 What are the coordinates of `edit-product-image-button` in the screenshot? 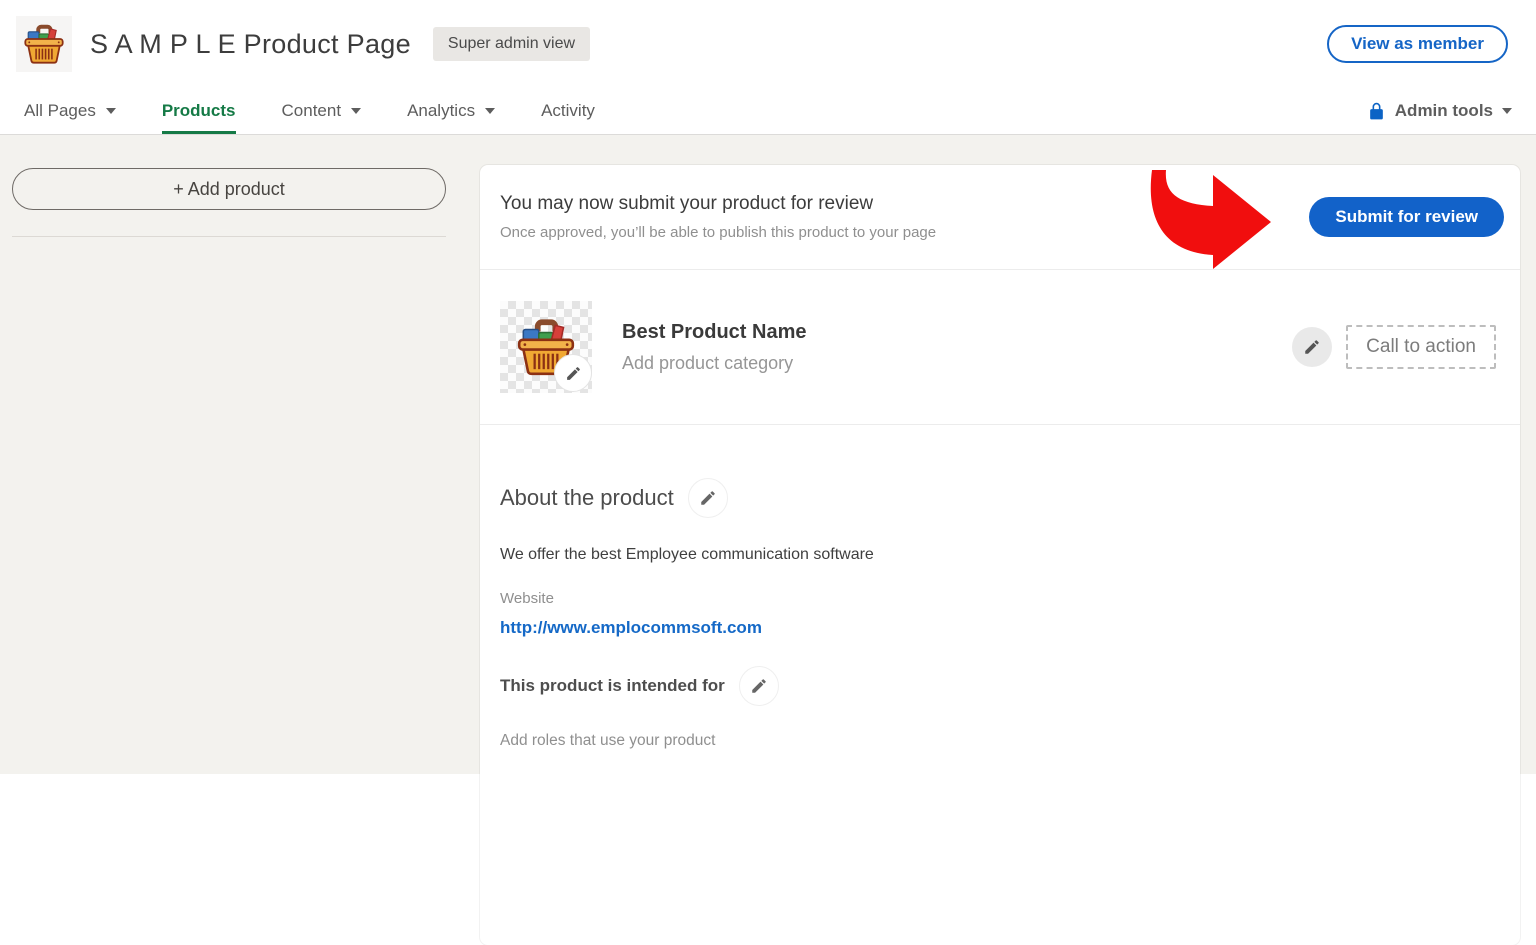 It's located at (573, 373).